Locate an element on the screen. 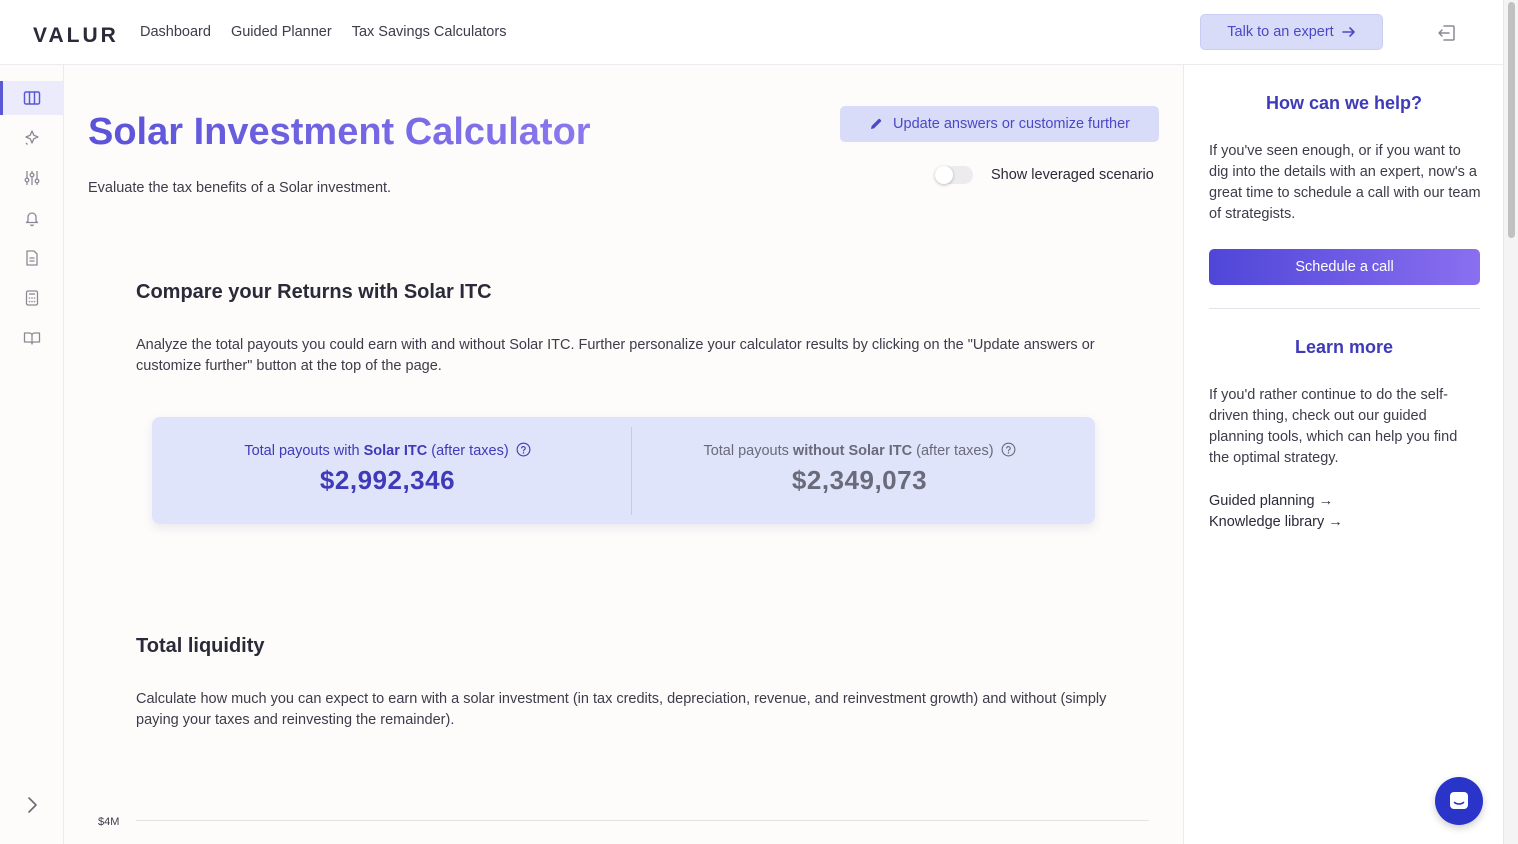 The image size is (1518, 844). rail-item-documents is located at coordinates (31, 258).